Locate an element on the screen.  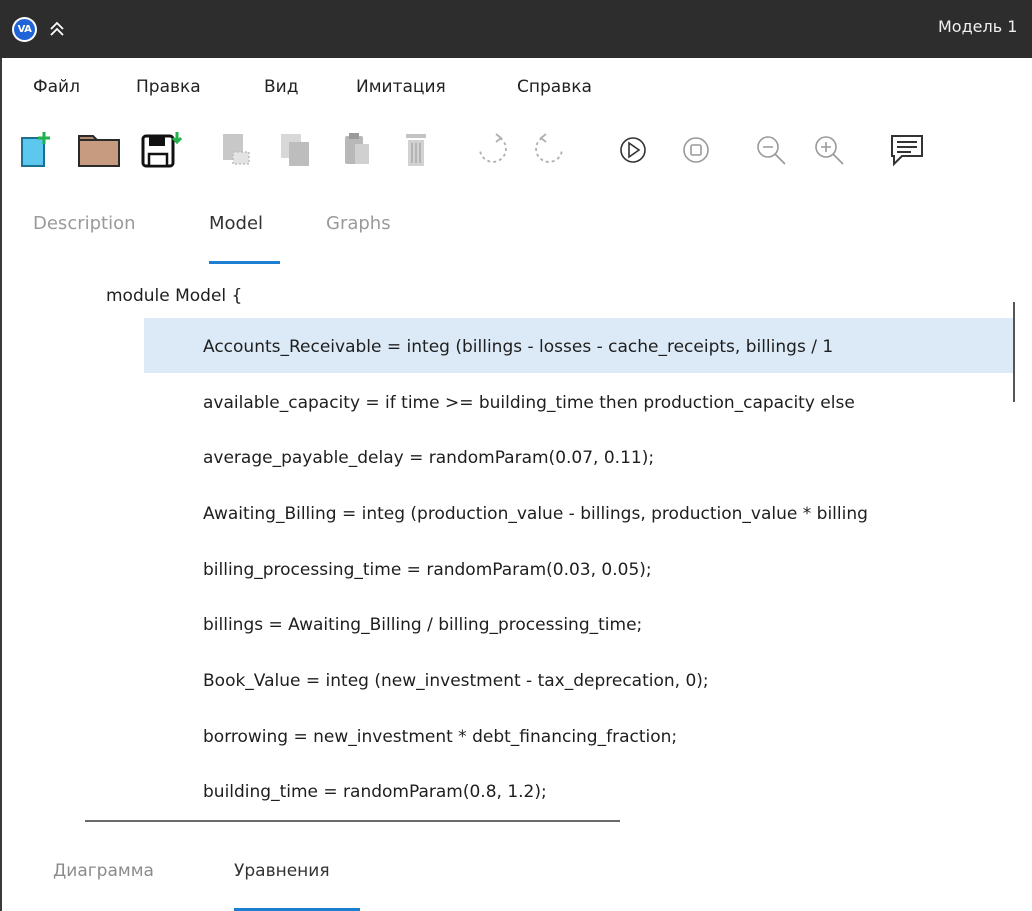
undo-icon is located at coordinates (492, 150).